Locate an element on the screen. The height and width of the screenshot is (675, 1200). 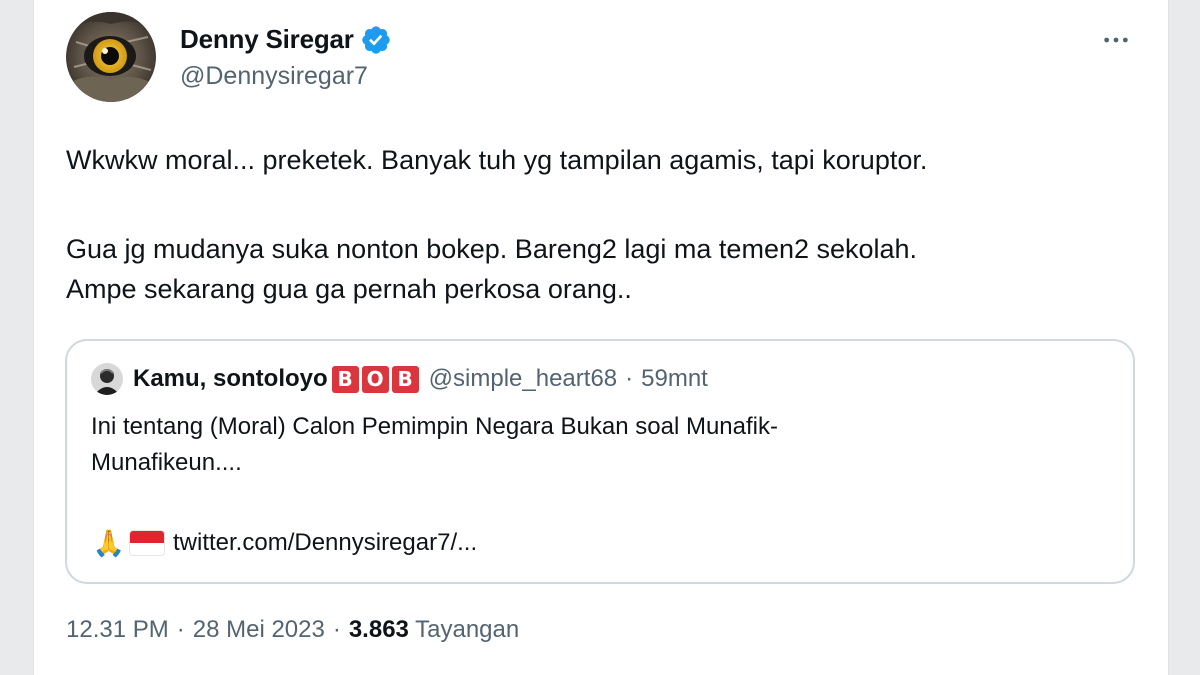
more-horizontal-icon is located at coordinates (1116, 40).